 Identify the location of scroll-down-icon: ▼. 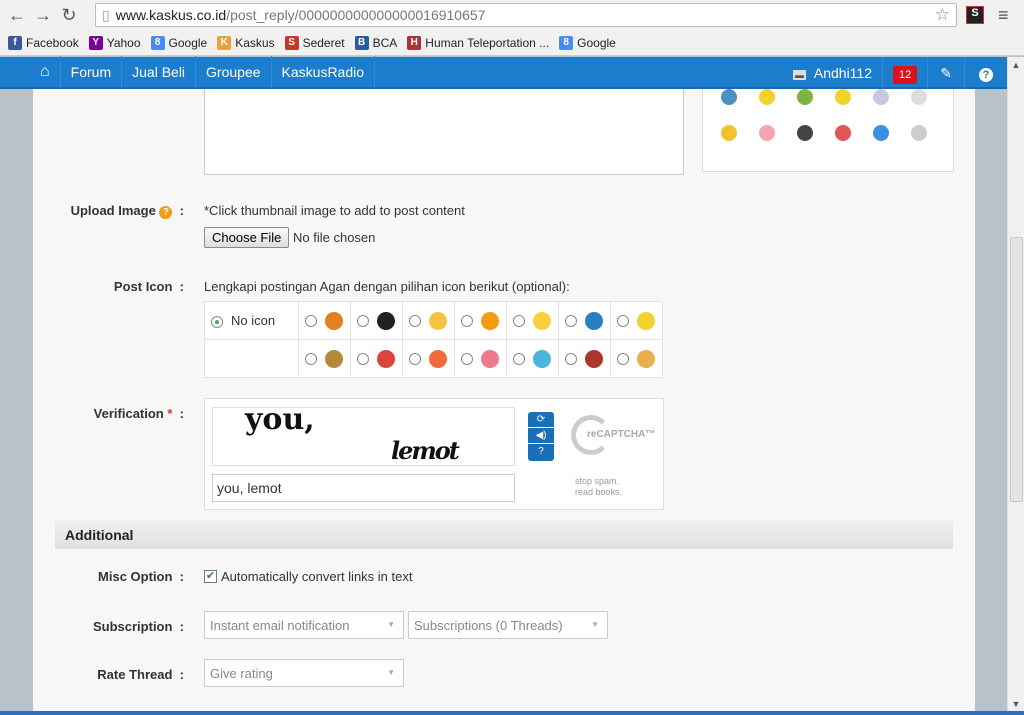
(1016, 704).